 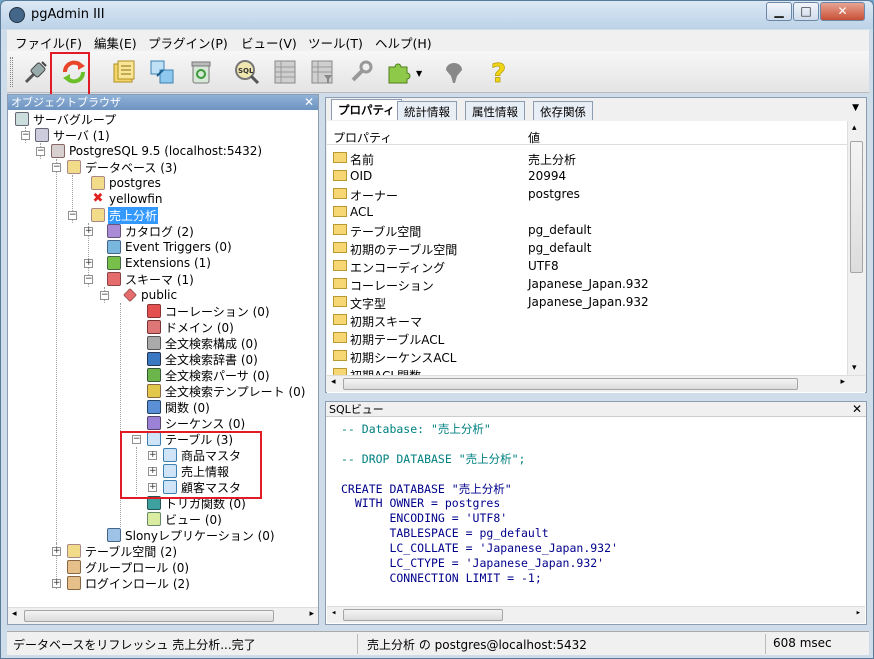 I want to click on tab-statistics: 統計情報, so click(x=427, y=110).